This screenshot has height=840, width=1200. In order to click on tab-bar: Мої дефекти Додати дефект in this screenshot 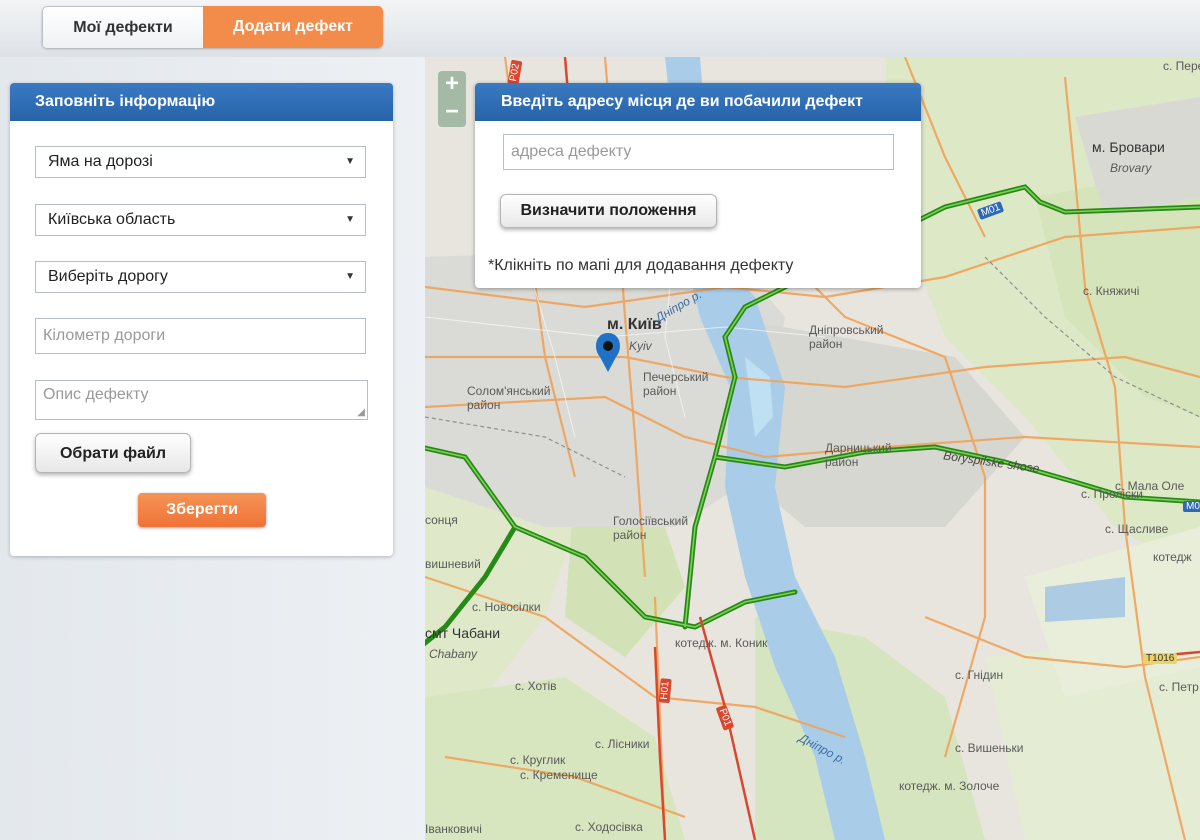, I will do `click(212, 27)`.